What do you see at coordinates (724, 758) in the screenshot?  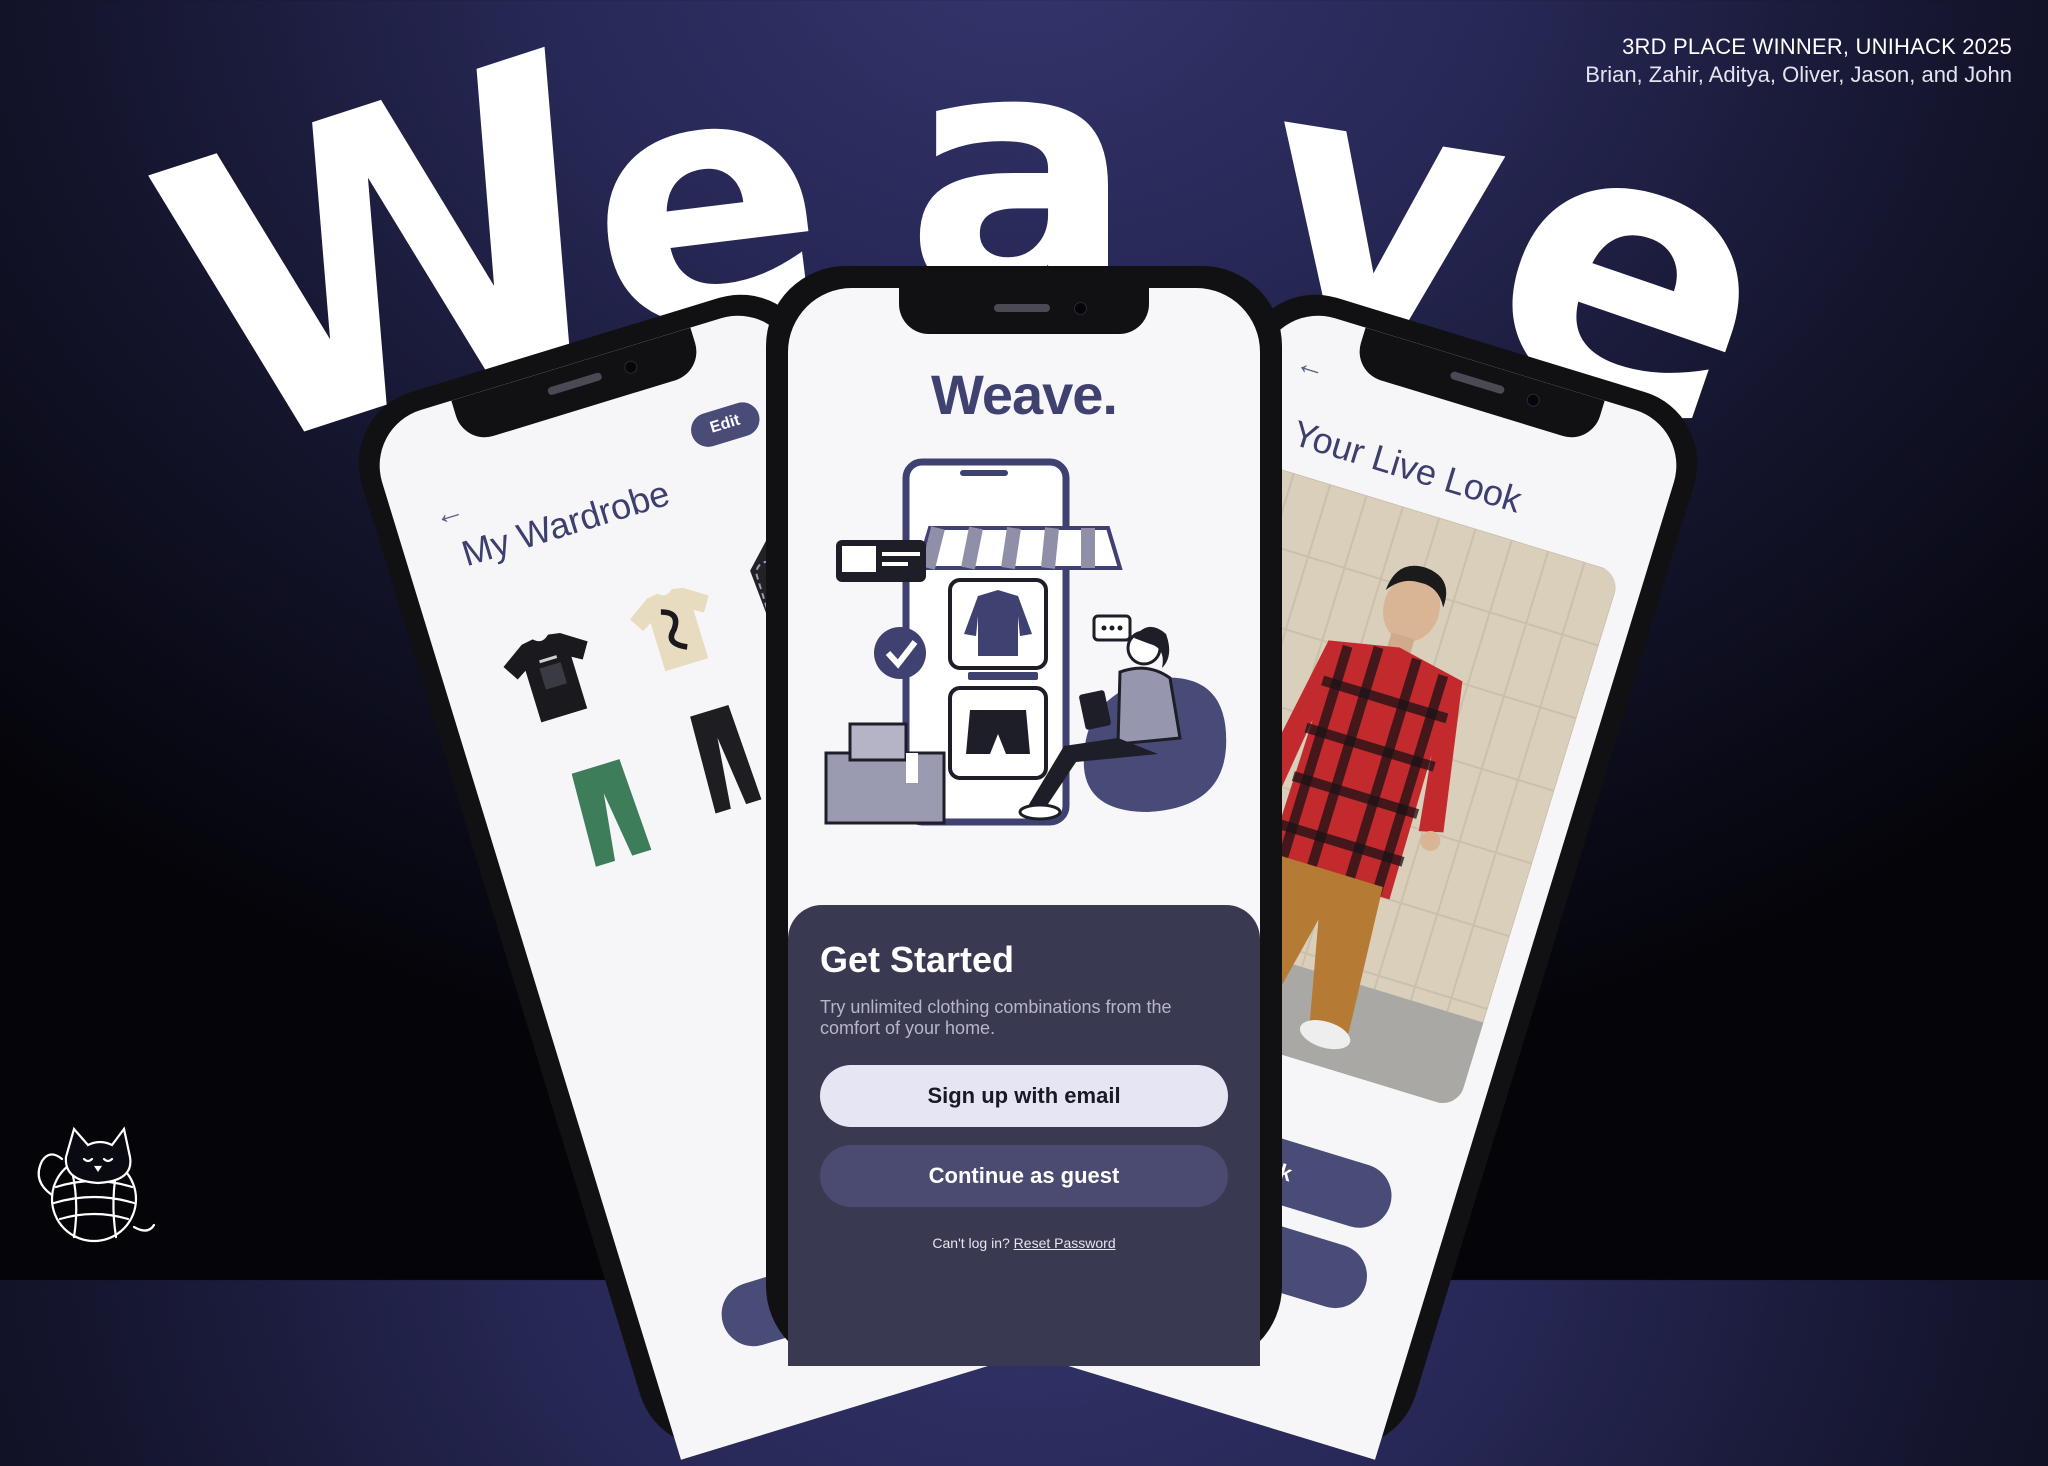 I see `black-pants-icon` at bounding box center [724, 758].